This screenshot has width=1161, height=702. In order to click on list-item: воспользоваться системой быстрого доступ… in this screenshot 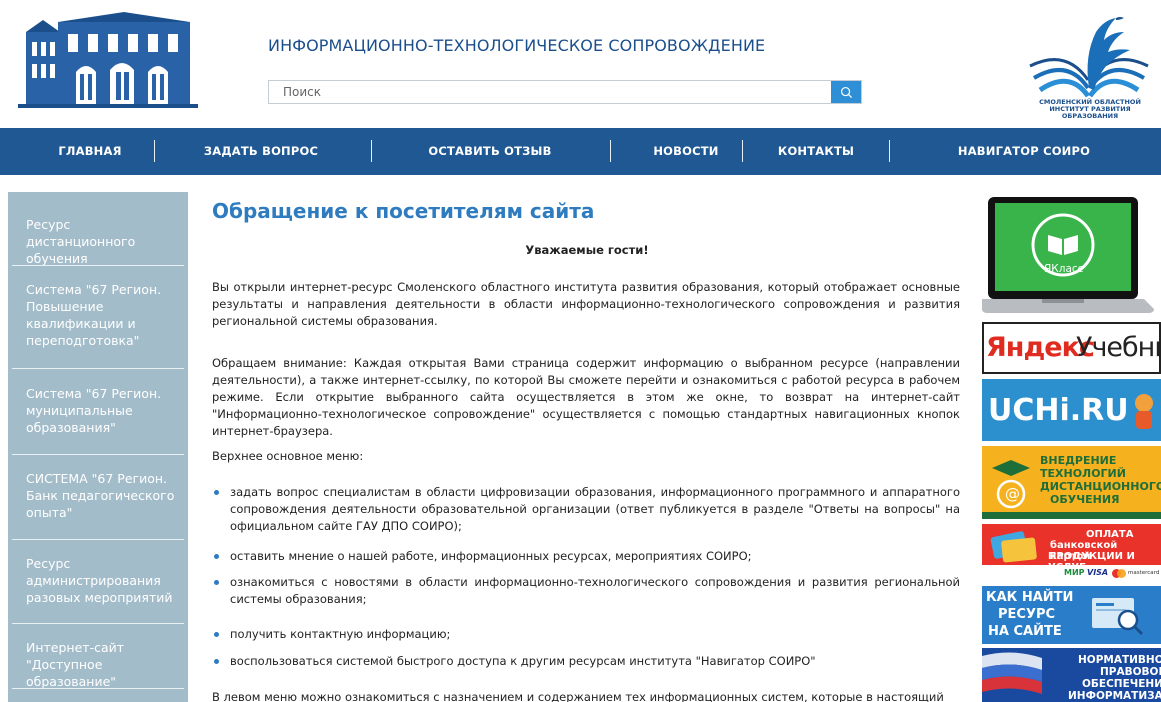, I will do `click(586, 661)`.